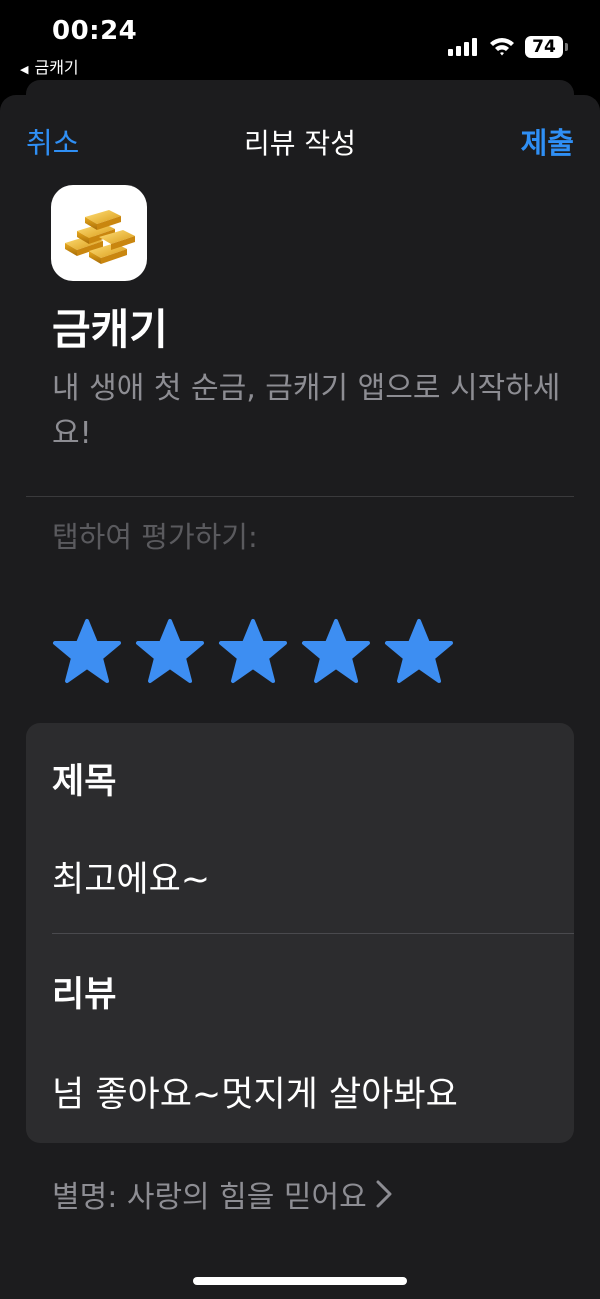 The width and height of the screenshot is (600, 1299). What do you see at coordinates (306, 411) in the screenshot?
I see `app-subtitle: 내 생애 첫 순금, 금캐기 앱으로 시작하세요!` at bounding box center [306, 411].